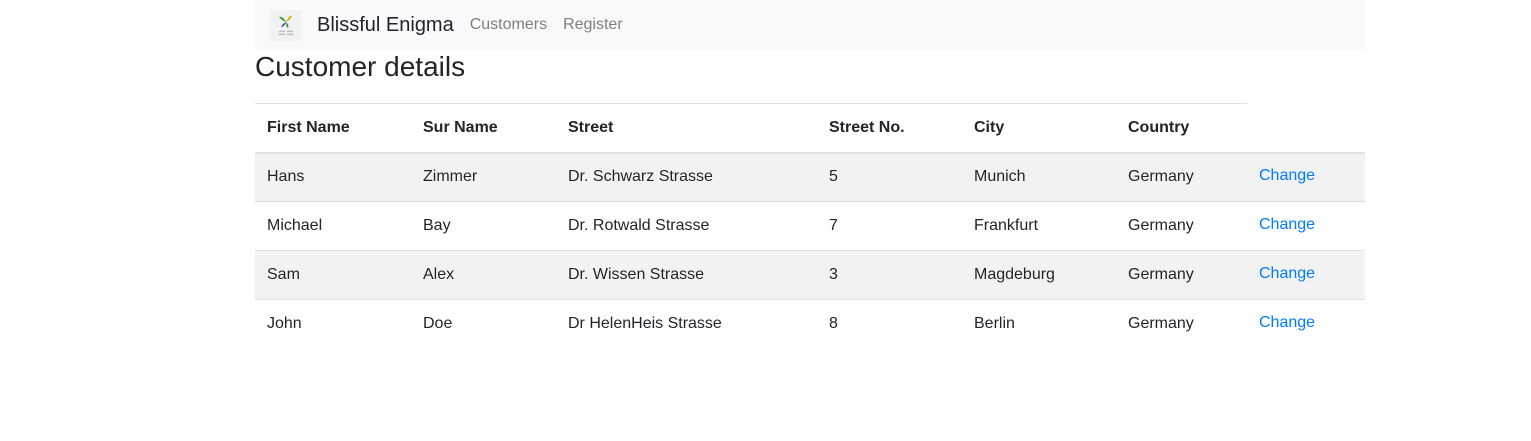  I want to click on cell-sur-name: Doe, so click(438, 324).